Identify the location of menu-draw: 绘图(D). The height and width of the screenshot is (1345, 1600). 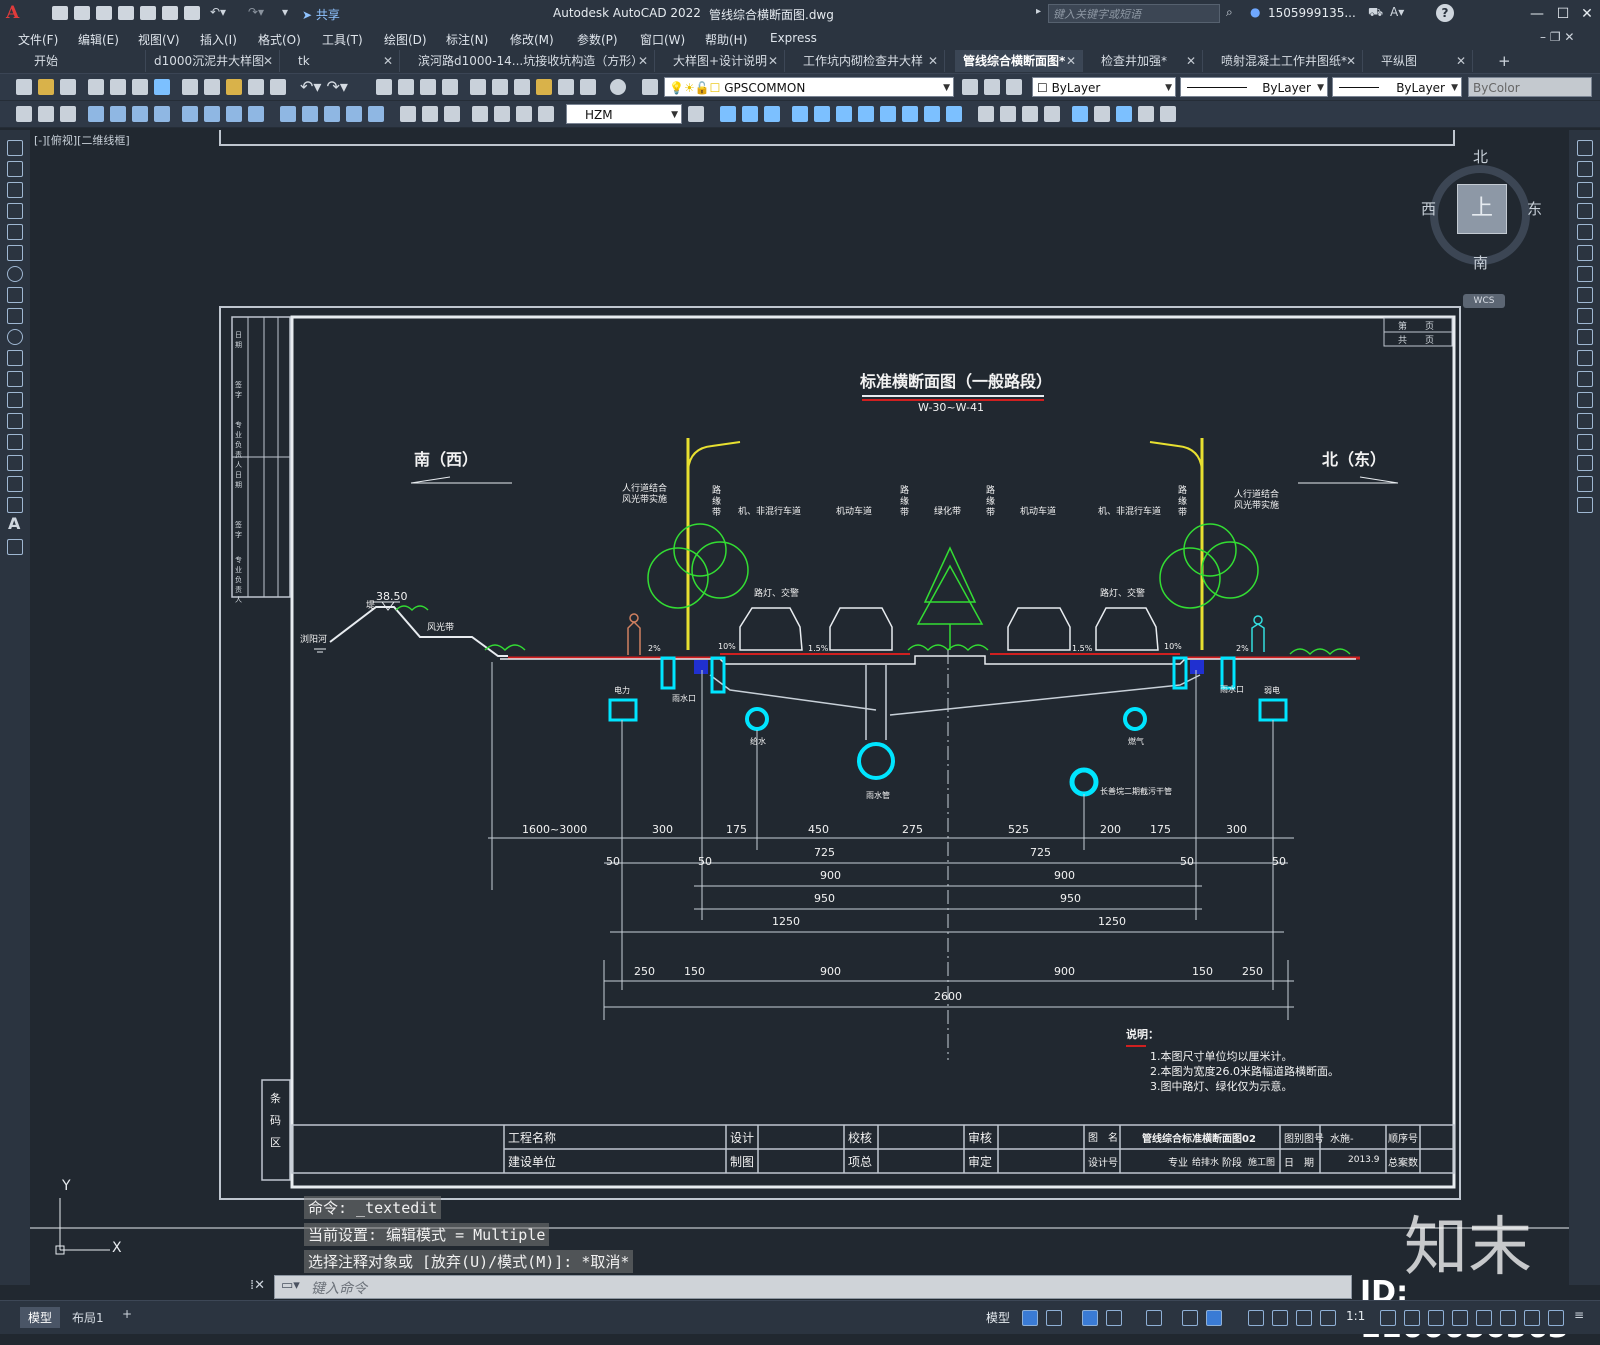
(405, 39).